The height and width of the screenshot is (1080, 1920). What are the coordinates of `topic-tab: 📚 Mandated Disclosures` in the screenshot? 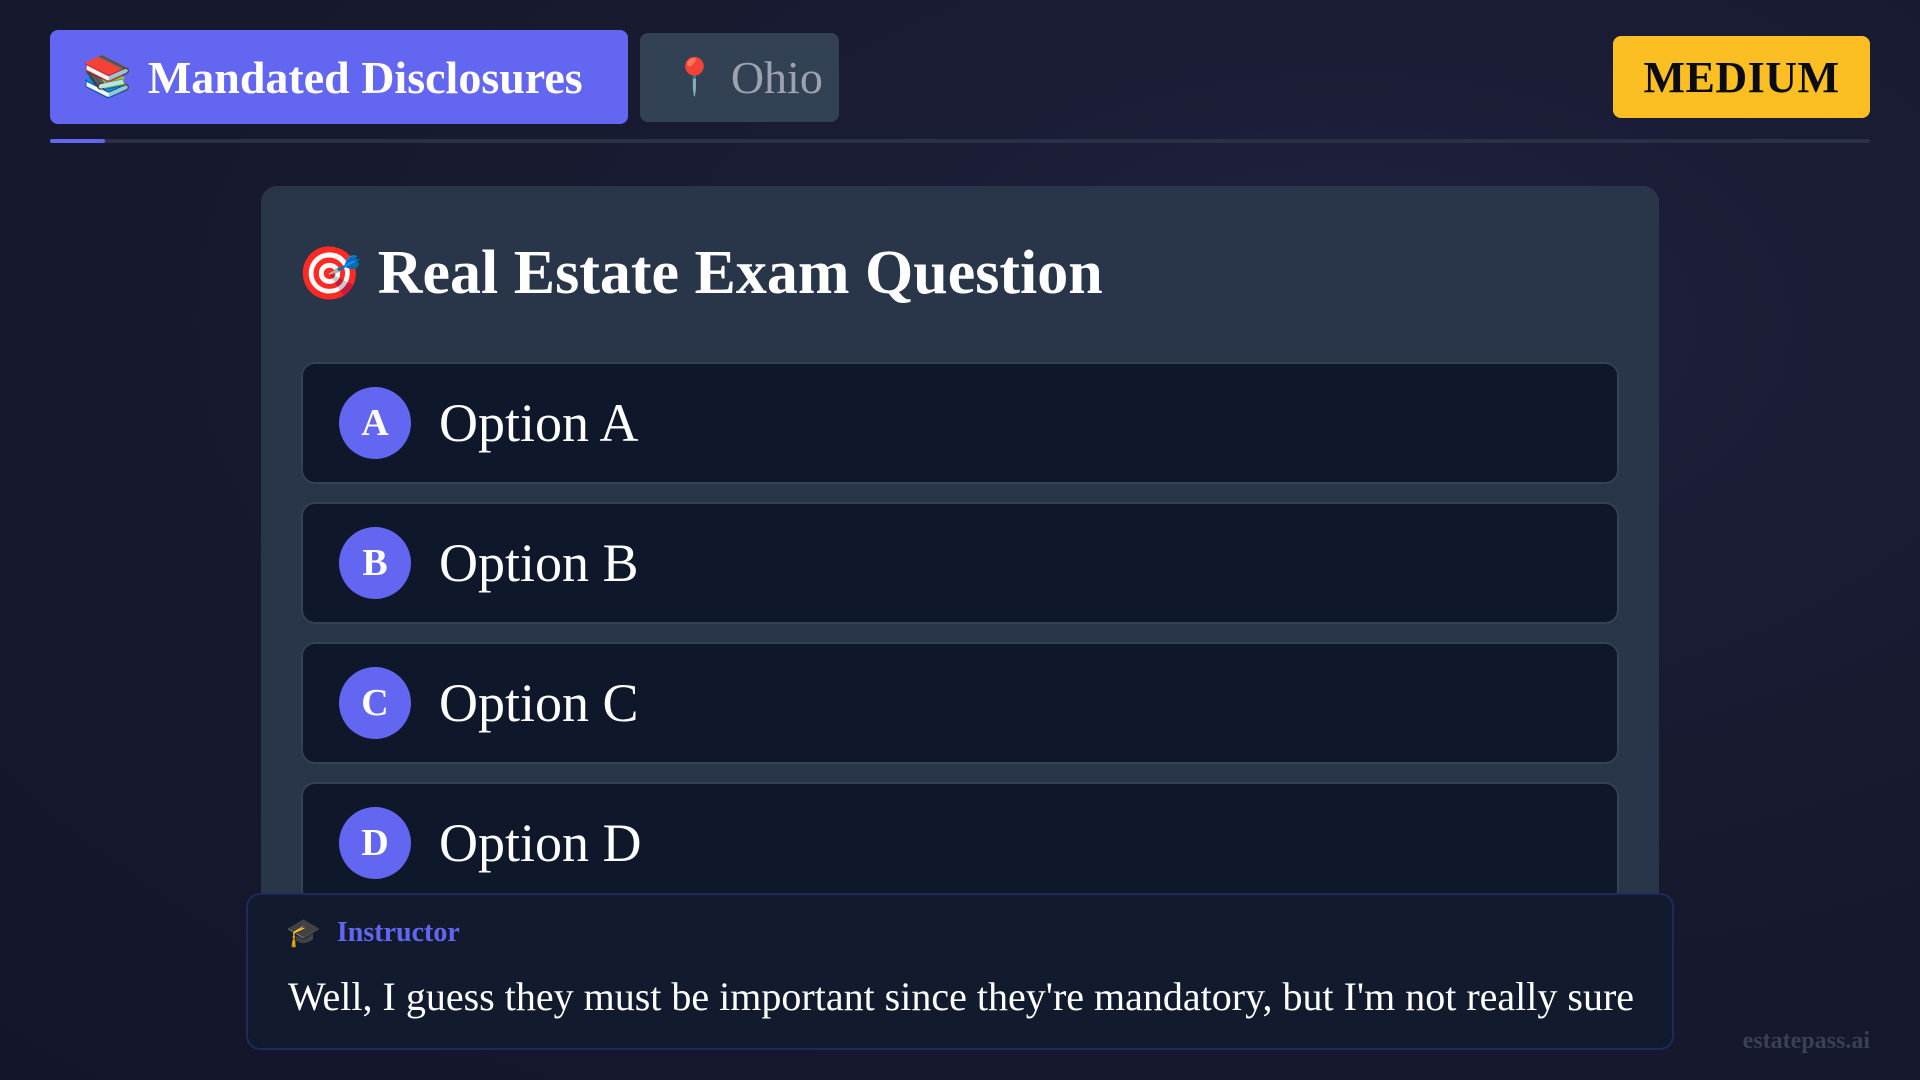 It's located at (339, 77).